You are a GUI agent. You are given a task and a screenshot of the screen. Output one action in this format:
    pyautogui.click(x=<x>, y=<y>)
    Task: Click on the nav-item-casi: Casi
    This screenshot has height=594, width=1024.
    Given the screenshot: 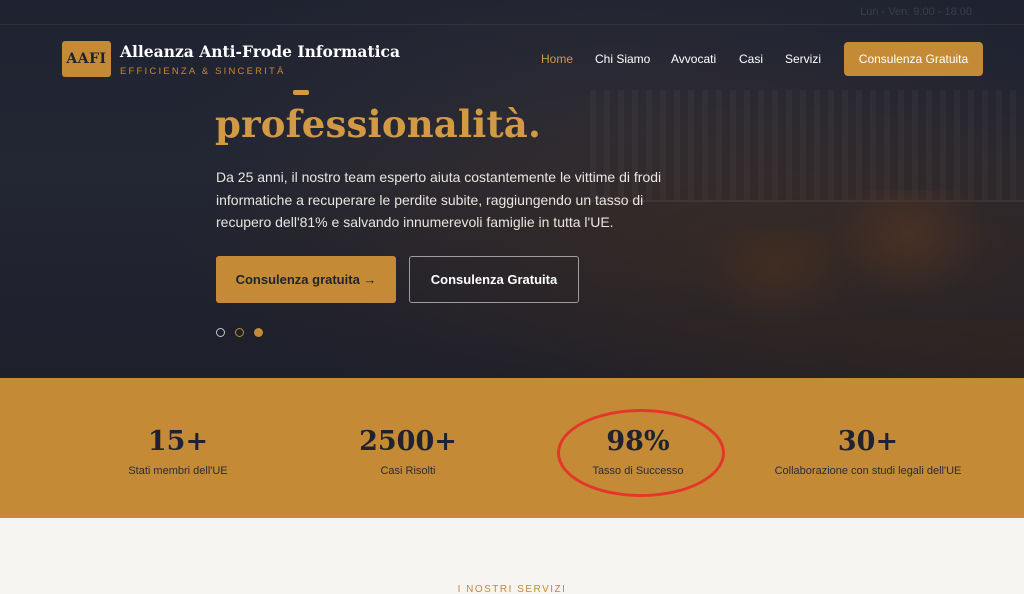 What is the action you would take?
    pyautogui.click(x=751, y=59)
    